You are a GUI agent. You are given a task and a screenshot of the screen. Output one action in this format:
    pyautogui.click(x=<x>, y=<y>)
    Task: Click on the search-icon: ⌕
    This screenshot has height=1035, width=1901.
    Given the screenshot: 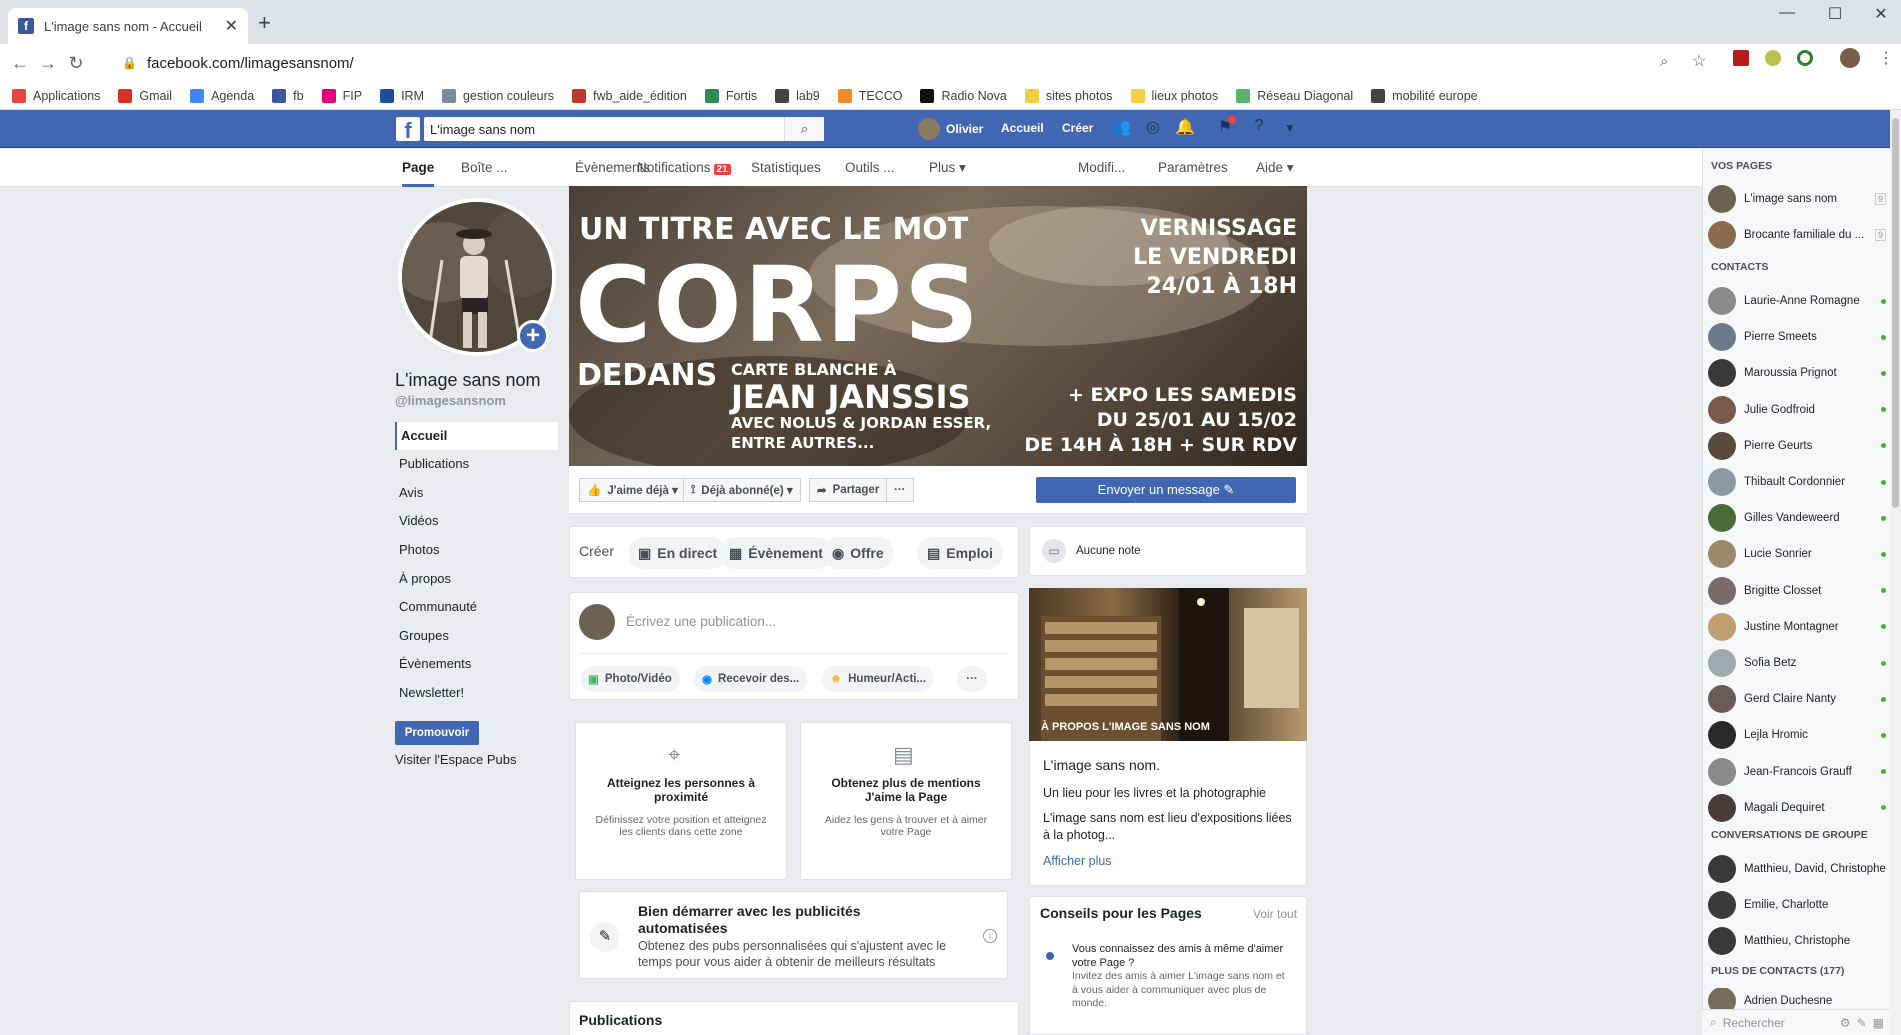 What is the action you would take?
    pyautogui.click(x=804, y=129)
    